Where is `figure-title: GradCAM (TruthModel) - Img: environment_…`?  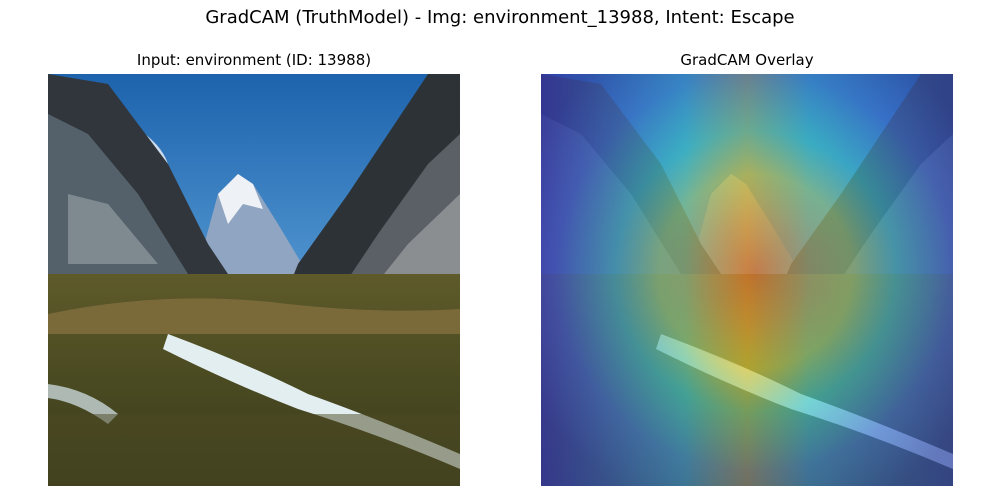 figure-title: GradCAM (TruthModel) - Img: environment_… is located at coordinates (500, 17).